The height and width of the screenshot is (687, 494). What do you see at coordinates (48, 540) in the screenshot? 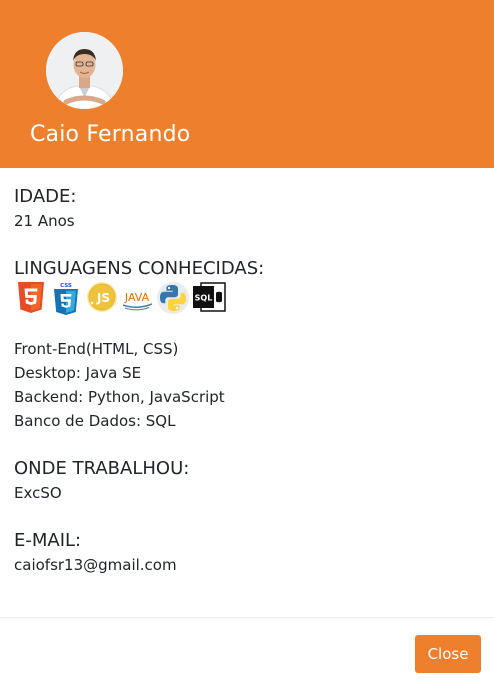
I see `email-heading: E-MAIL:` at bounding box center [48, 540].